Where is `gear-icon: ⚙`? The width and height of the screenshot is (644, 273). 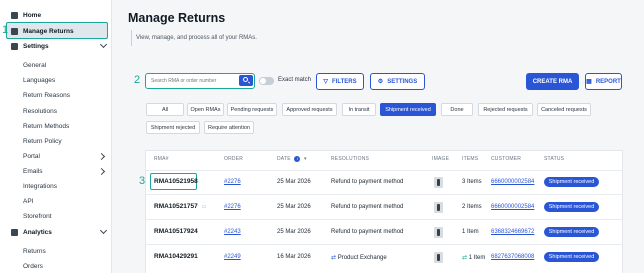 gear-icon: ⚙ is located at coordinates (380, 82).